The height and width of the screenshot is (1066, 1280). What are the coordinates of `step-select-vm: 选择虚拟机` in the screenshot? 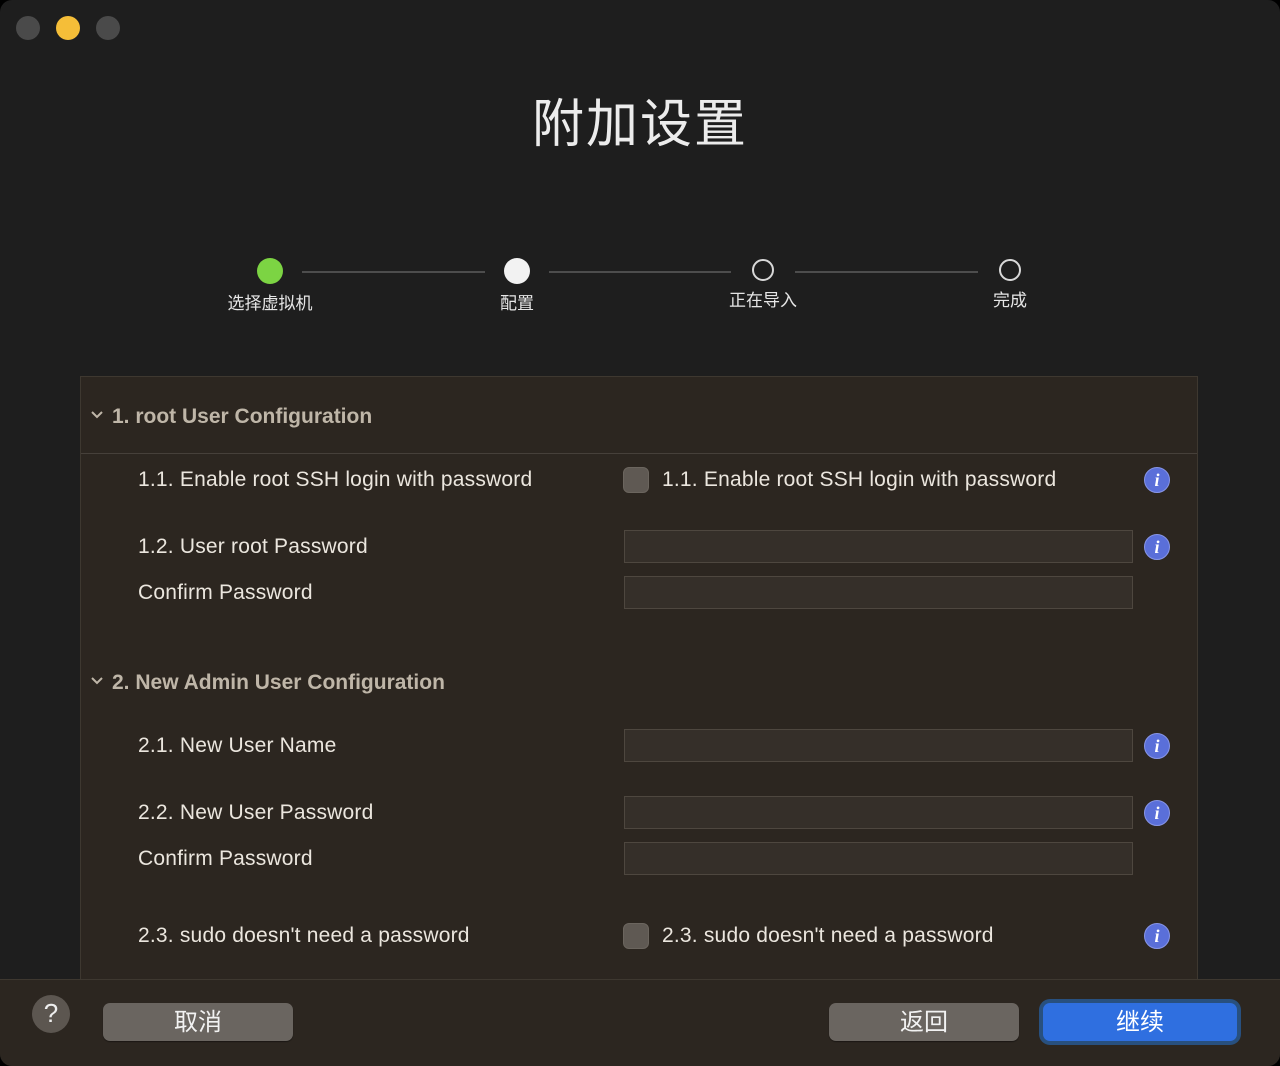 It's located at (270, 284).